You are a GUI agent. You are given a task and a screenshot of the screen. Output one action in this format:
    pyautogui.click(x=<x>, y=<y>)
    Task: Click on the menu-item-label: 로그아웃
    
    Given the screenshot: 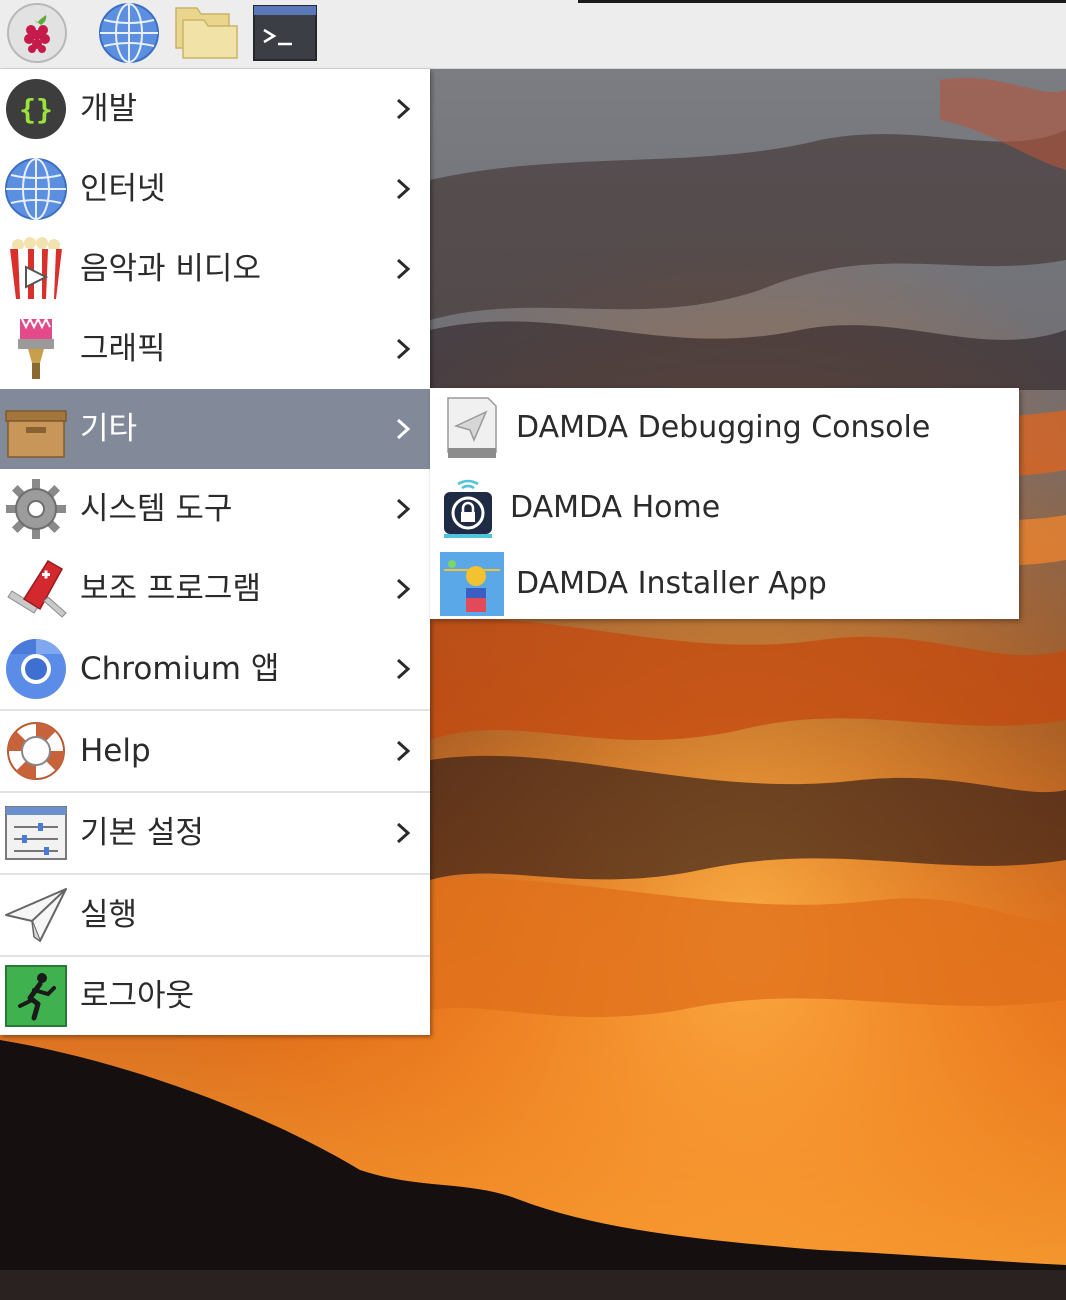 What is the action you would take?
    pyautogui.click(x=137, y=996)
    